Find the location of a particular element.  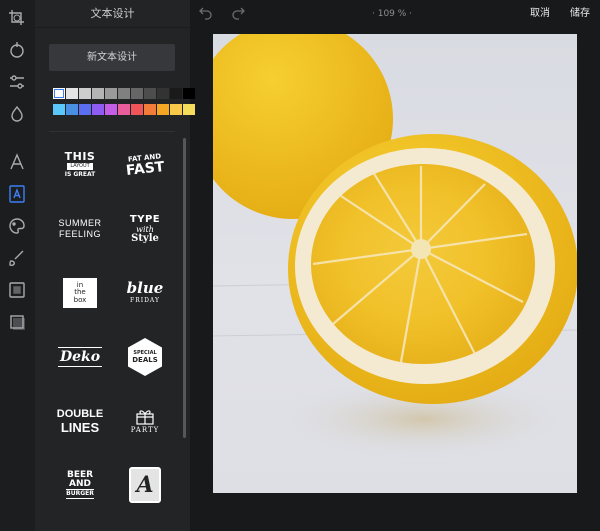

design-party: PARTY is located at coordinates (145, 421).